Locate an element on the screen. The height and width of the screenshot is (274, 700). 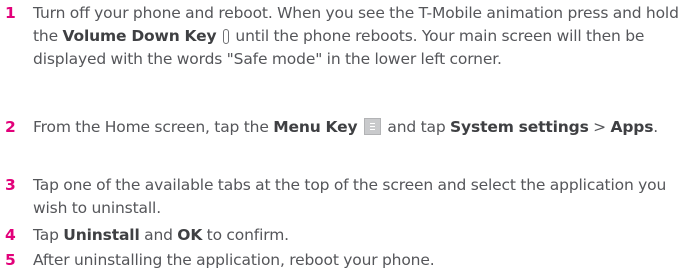
step-number: 5 is located at coordinates (10, 260).